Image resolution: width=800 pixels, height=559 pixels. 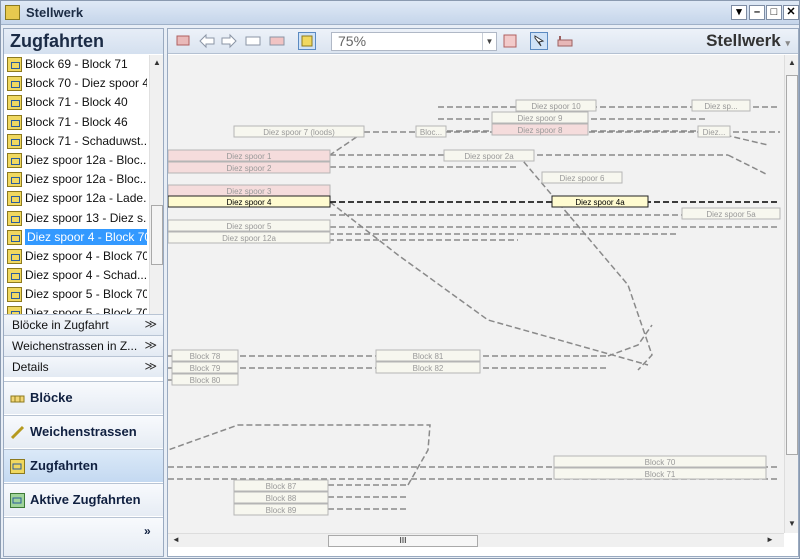 What do you see at coordinates (403, 541) in the screenshot?
I see `scroll-thumb: III` at bounding box center [403, 541].